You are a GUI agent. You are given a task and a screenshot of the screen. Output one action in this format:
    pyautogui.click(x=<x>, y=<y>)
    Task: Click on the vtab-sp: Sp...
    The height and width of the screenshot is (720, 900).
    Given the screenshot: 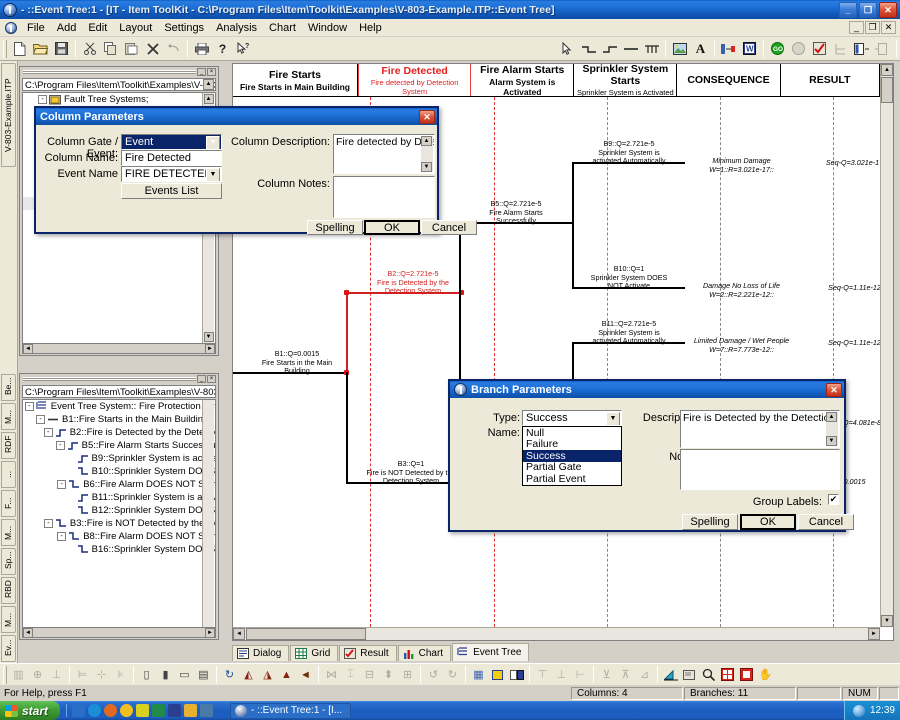 What is the action you would take?
    pyautogui.click(x=8, y=561)
    